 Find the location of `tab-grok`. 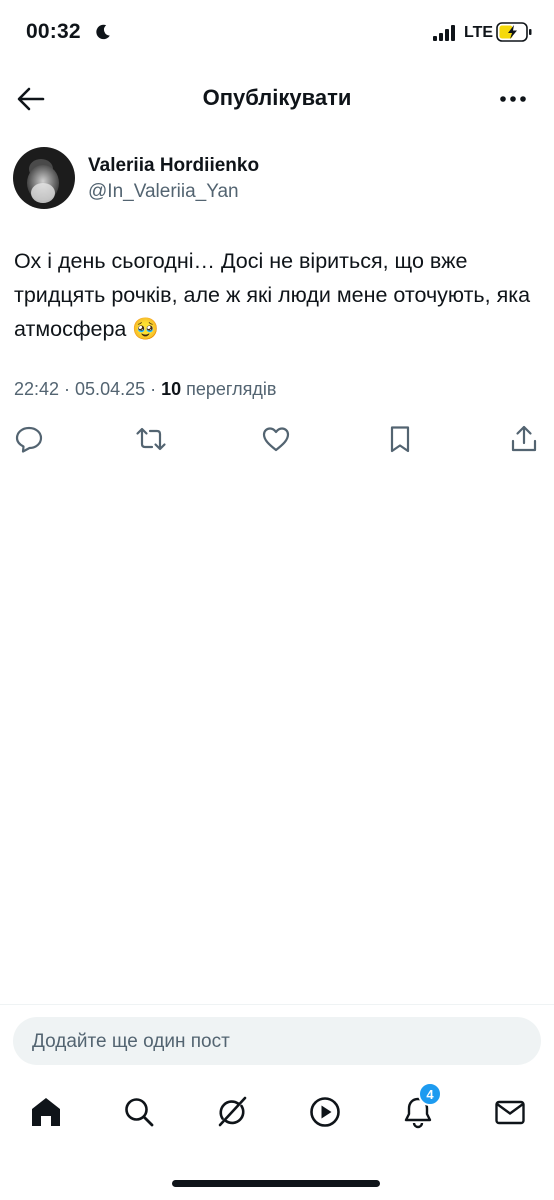

tab-grok is located at coordinates (232, 1112).